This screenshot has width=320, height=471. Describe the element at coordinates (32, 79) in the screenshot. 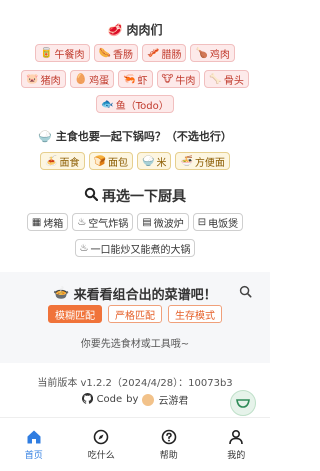

I see `pig-icon: 🐷` at that location.